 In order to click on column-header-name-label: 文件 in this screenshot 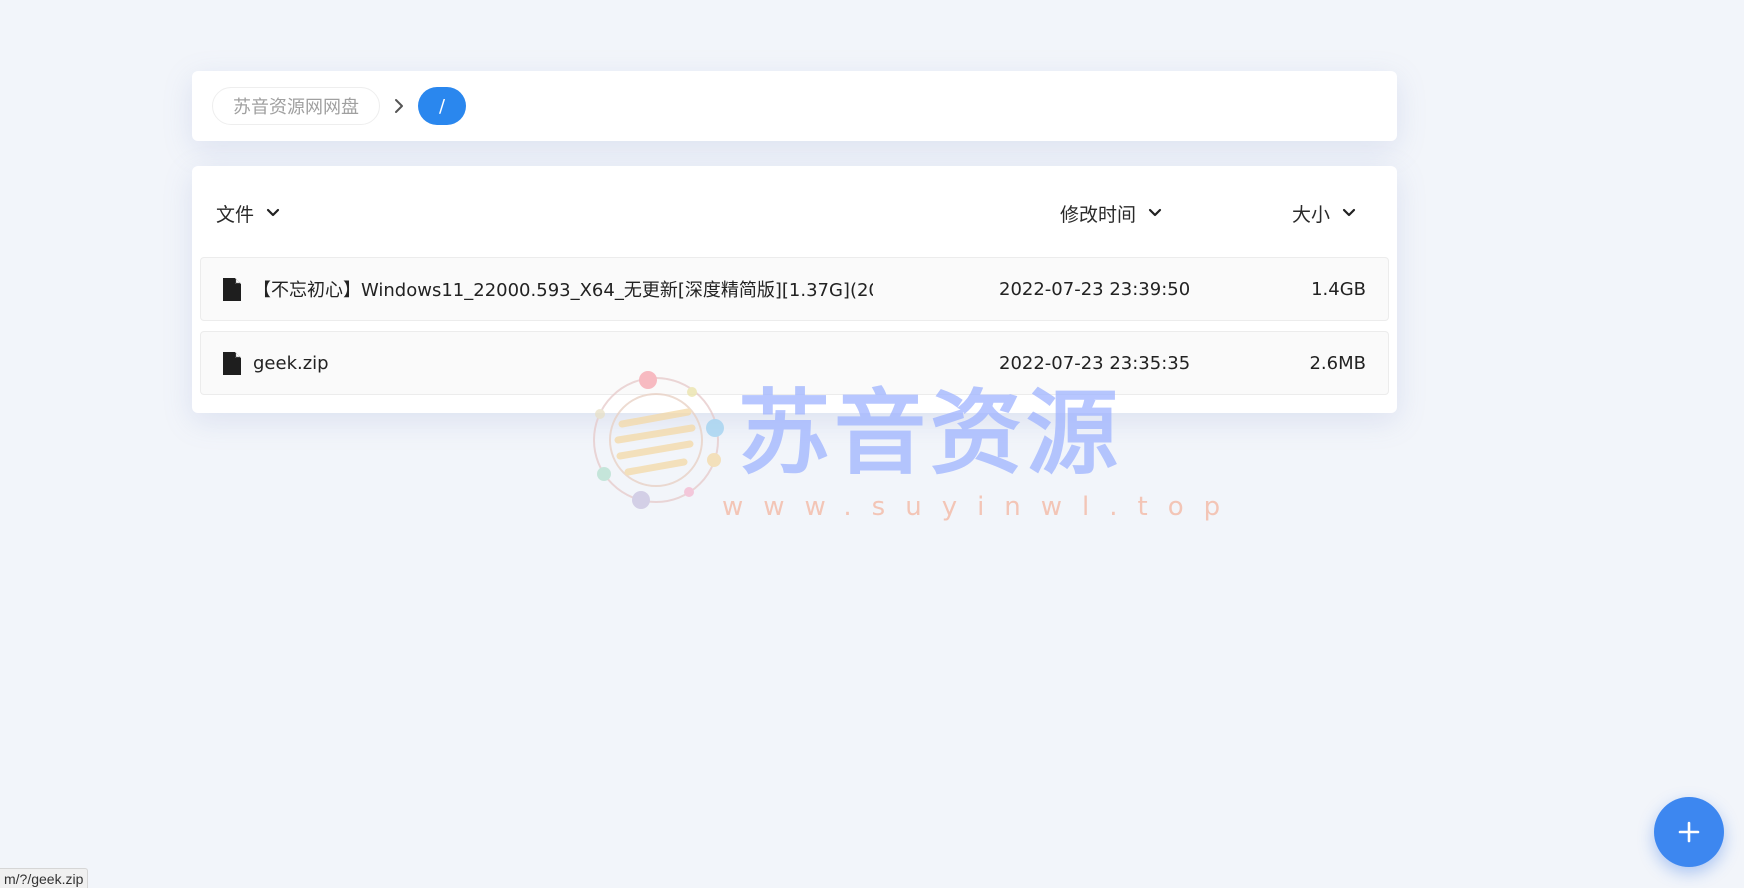, I will do `click(235, 214)`.